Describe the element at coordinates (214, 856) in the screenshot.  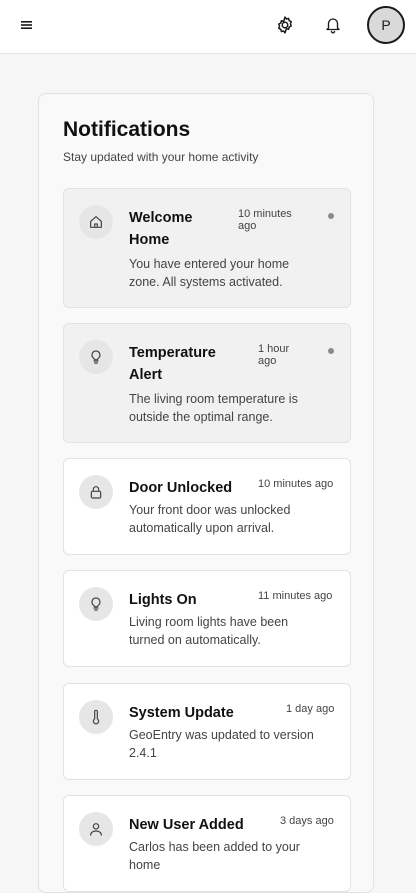
I see `notification-message: Carlos has been added to your home` at that location.